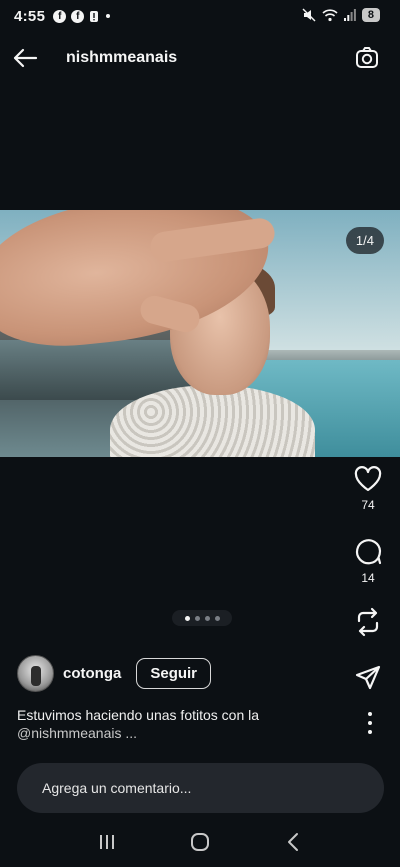 Image resolution: width=400 pixels, height=867 pixels. What do you see at coordinates (36, 675) in the screenshot?
I see `avatar-figure` at bounding box center [36, 675].